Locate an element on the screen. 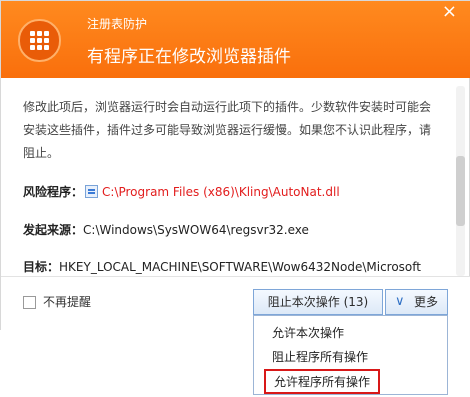  no-remind-label: 不再提醒 is located at coordinates (67, 301).